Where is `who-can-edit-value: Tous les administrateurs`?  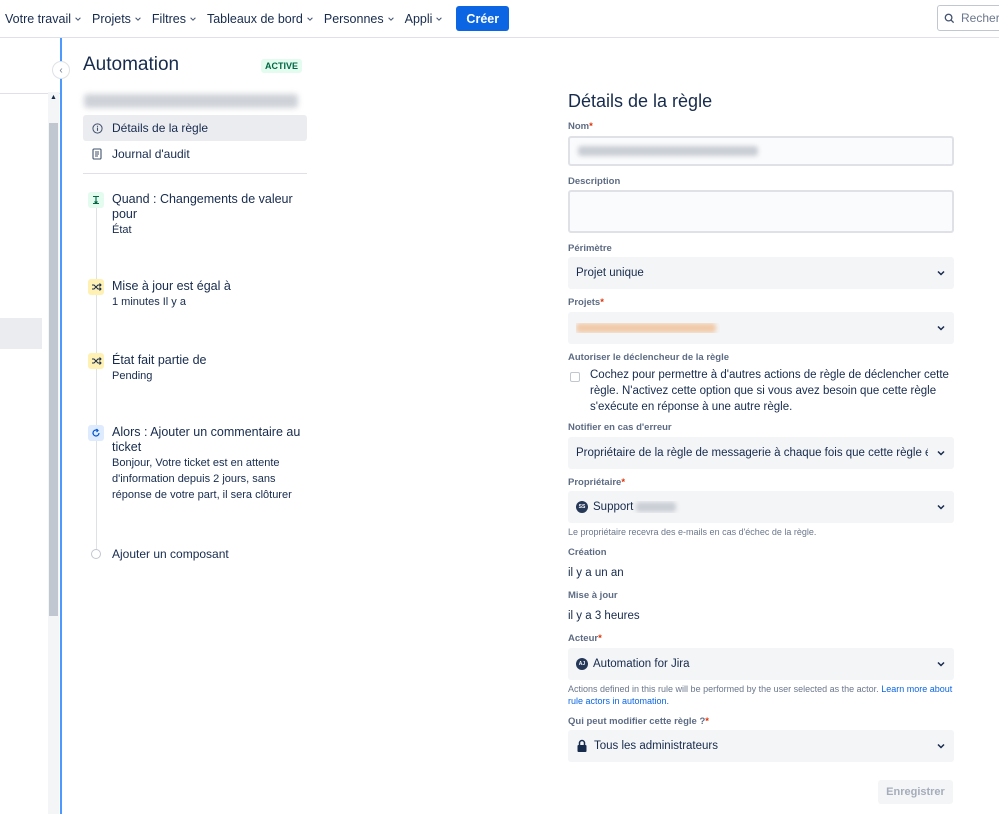 who-can-edit-value: Tous les administrateurs is located at coordinates (752, 746).